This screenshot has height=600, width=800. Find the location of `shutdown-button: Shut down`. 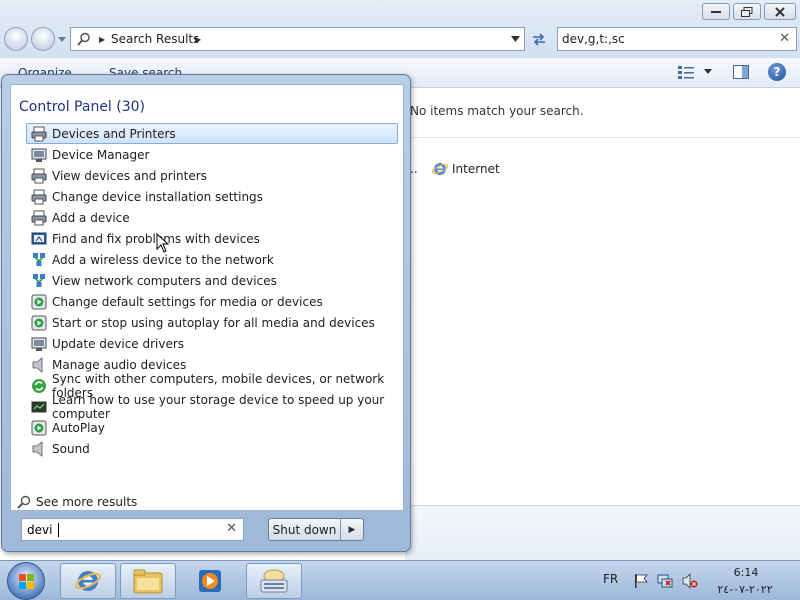

shutdown-button: Shut down is located at coordinates (305, 529).